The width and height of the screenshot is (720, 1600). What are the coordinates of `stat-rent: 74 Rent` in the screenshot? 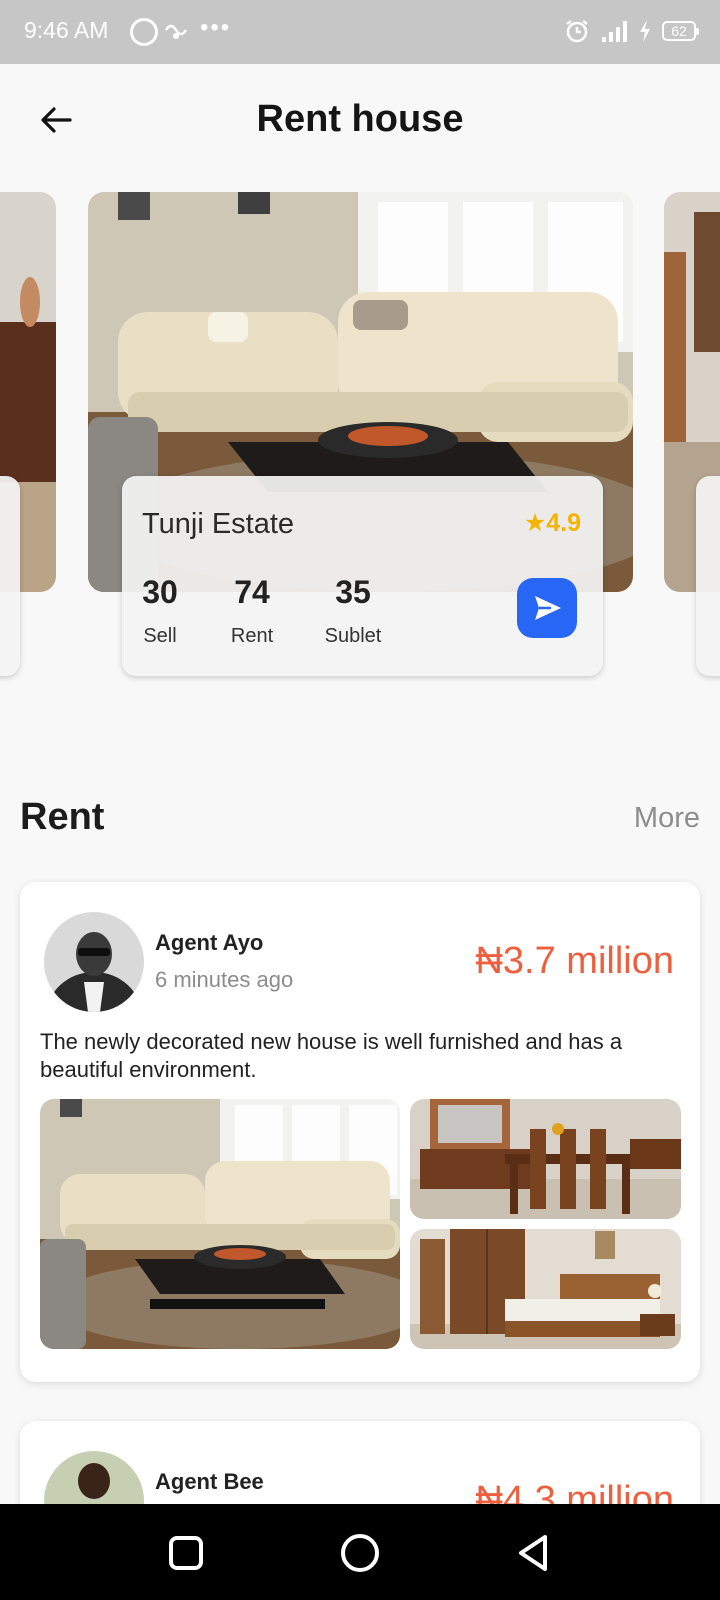 It's located at (252, 611).